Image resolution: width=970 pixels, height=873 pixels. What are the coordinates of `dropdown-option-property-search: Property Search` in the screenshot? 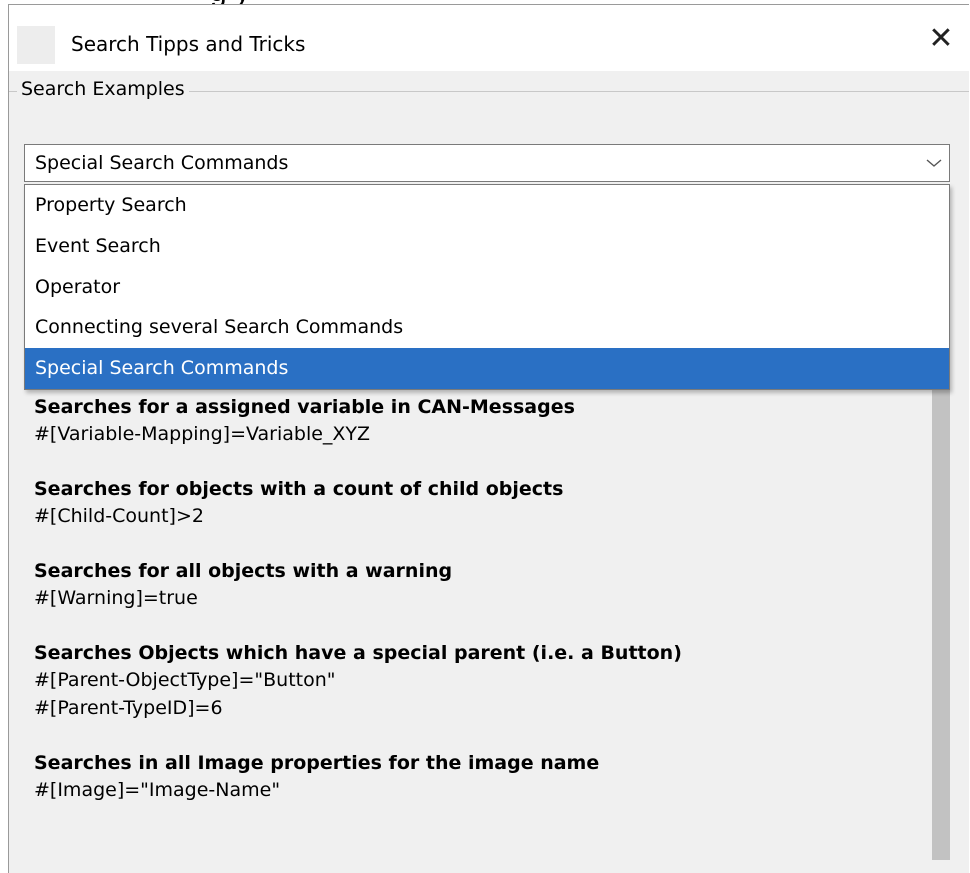 It's located at (487, 205).